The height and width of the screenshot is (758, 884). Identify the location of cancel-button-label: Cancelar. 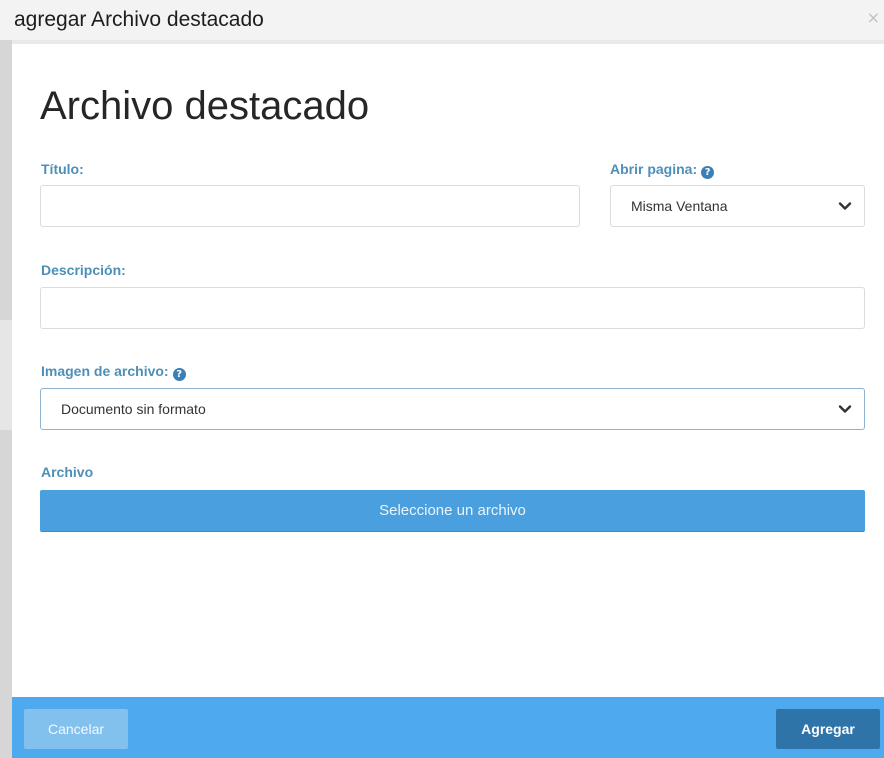
(76, 729).